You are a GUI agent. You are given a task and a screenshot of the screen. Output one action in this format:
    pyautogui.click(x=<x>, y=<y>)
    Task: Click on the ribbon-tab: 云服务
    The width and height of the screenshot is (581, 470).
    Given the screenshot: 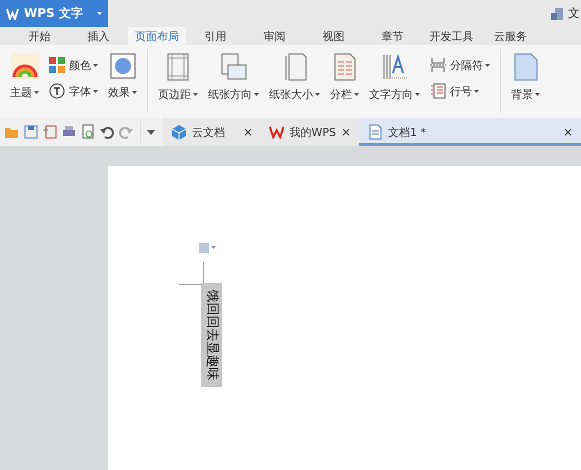 What is the action you would take?
    pyautogui.click(x=510, y=36)
    